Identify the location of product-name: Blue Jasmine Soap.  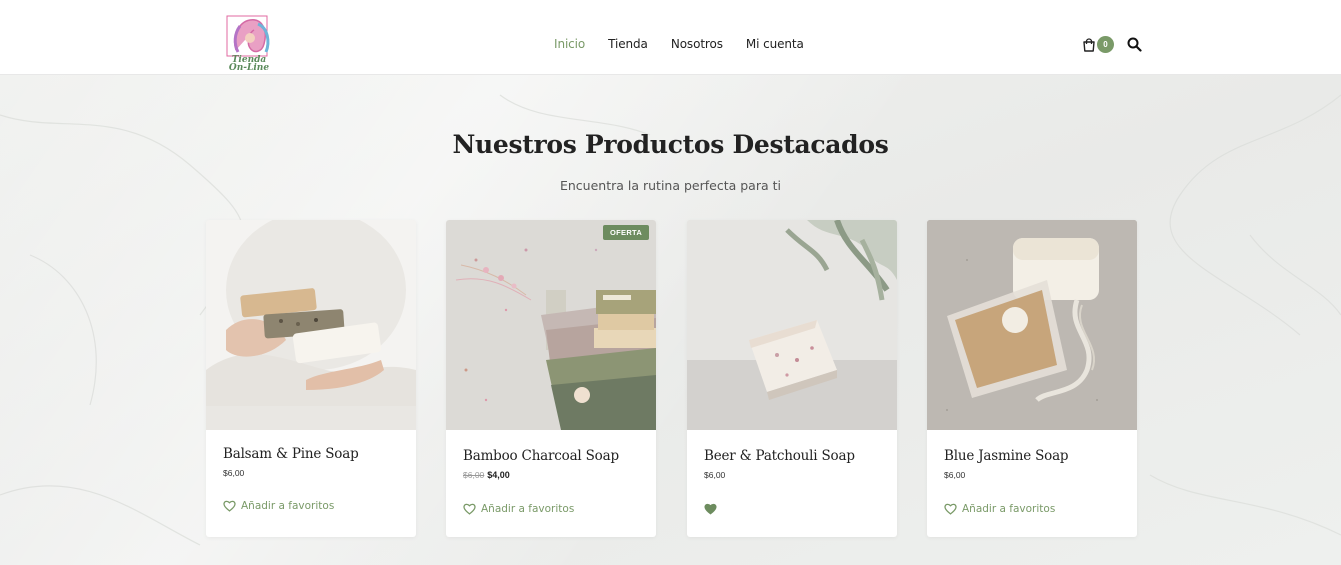
(1006, 456).